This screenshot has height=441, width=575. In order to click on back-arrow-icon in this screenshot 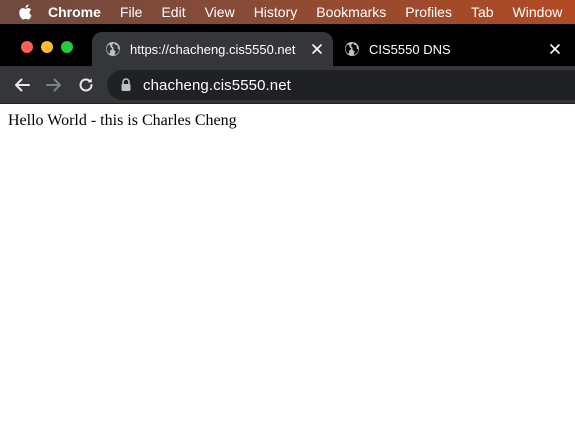, I will do `click(22, 85)`.